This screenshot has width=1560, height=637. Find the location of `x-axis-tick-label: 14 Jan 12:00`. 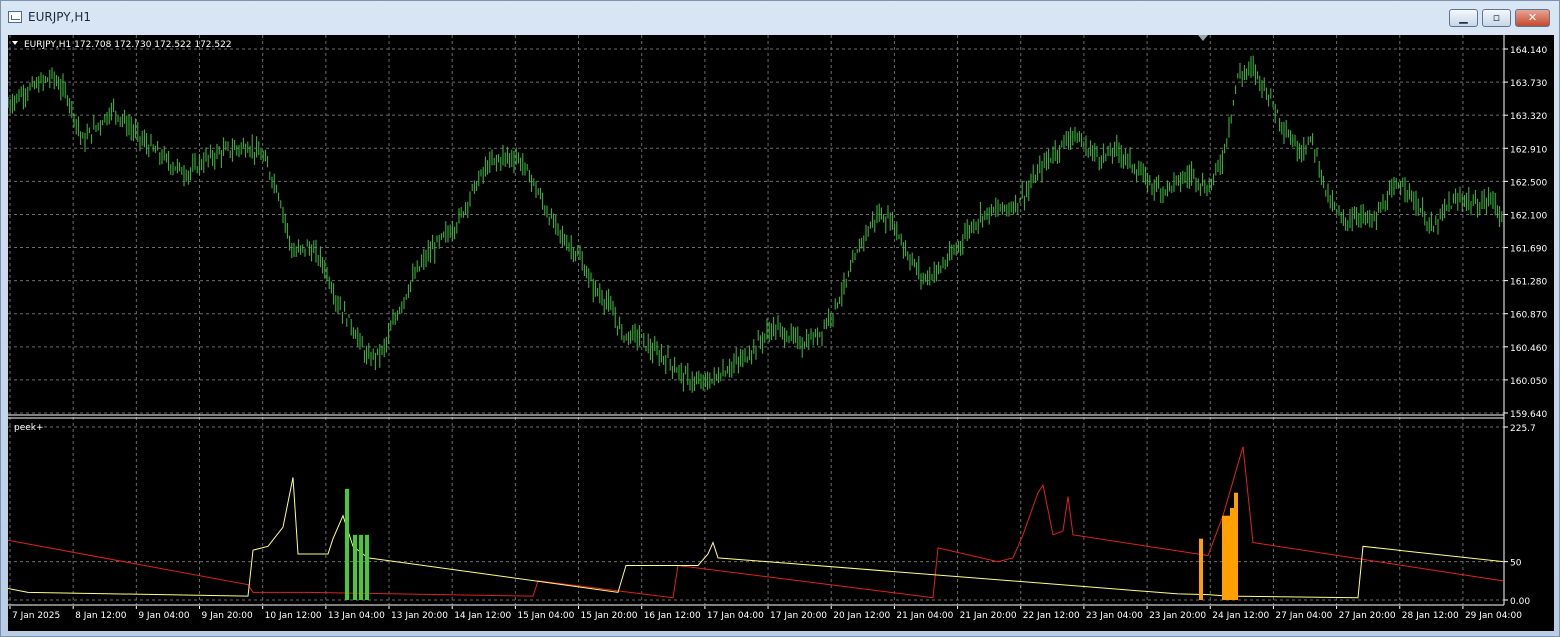

x-axis-tick-label: 14 Jan 12:00 is located at coordinates (482, 616).